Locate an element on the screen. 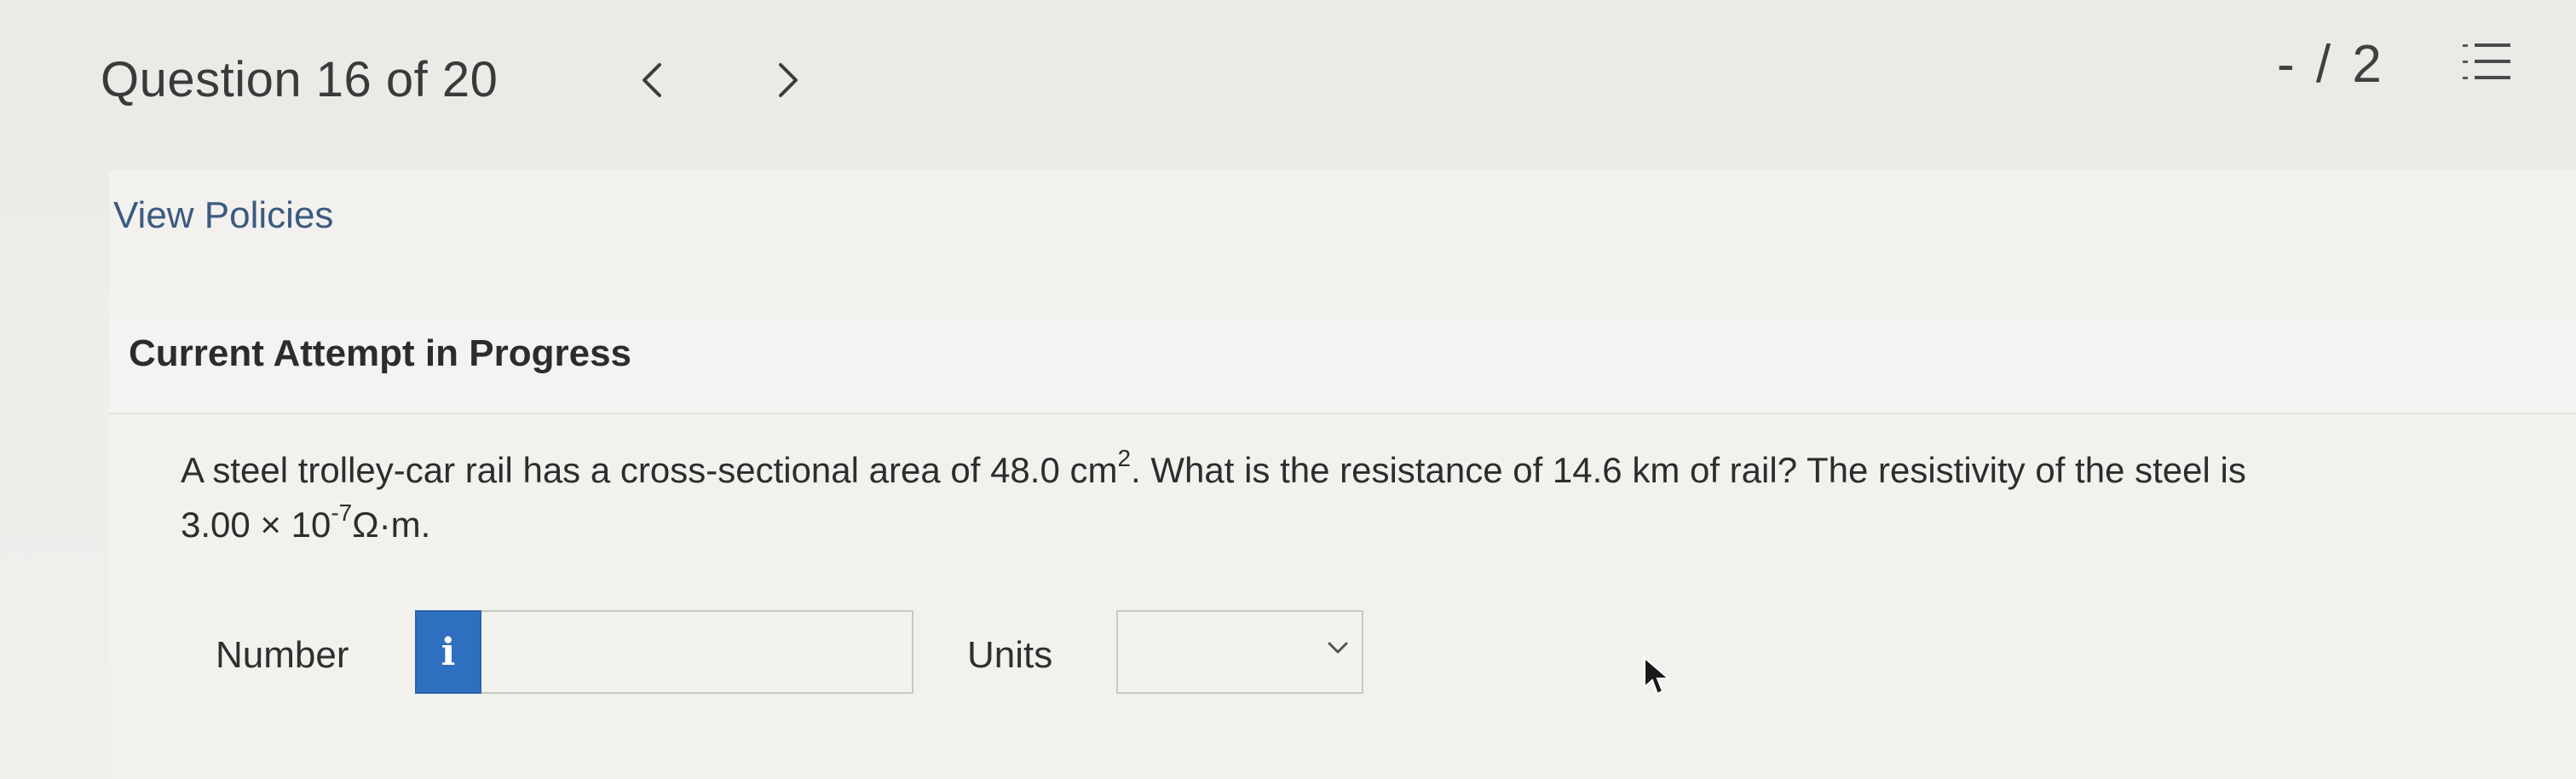  units-dropdown is located at coordinates (1239, 652).